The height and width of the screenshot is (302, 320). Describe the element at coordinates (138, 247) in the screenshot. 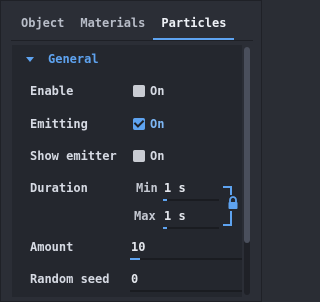

I see `amount-value: 10` at that location.